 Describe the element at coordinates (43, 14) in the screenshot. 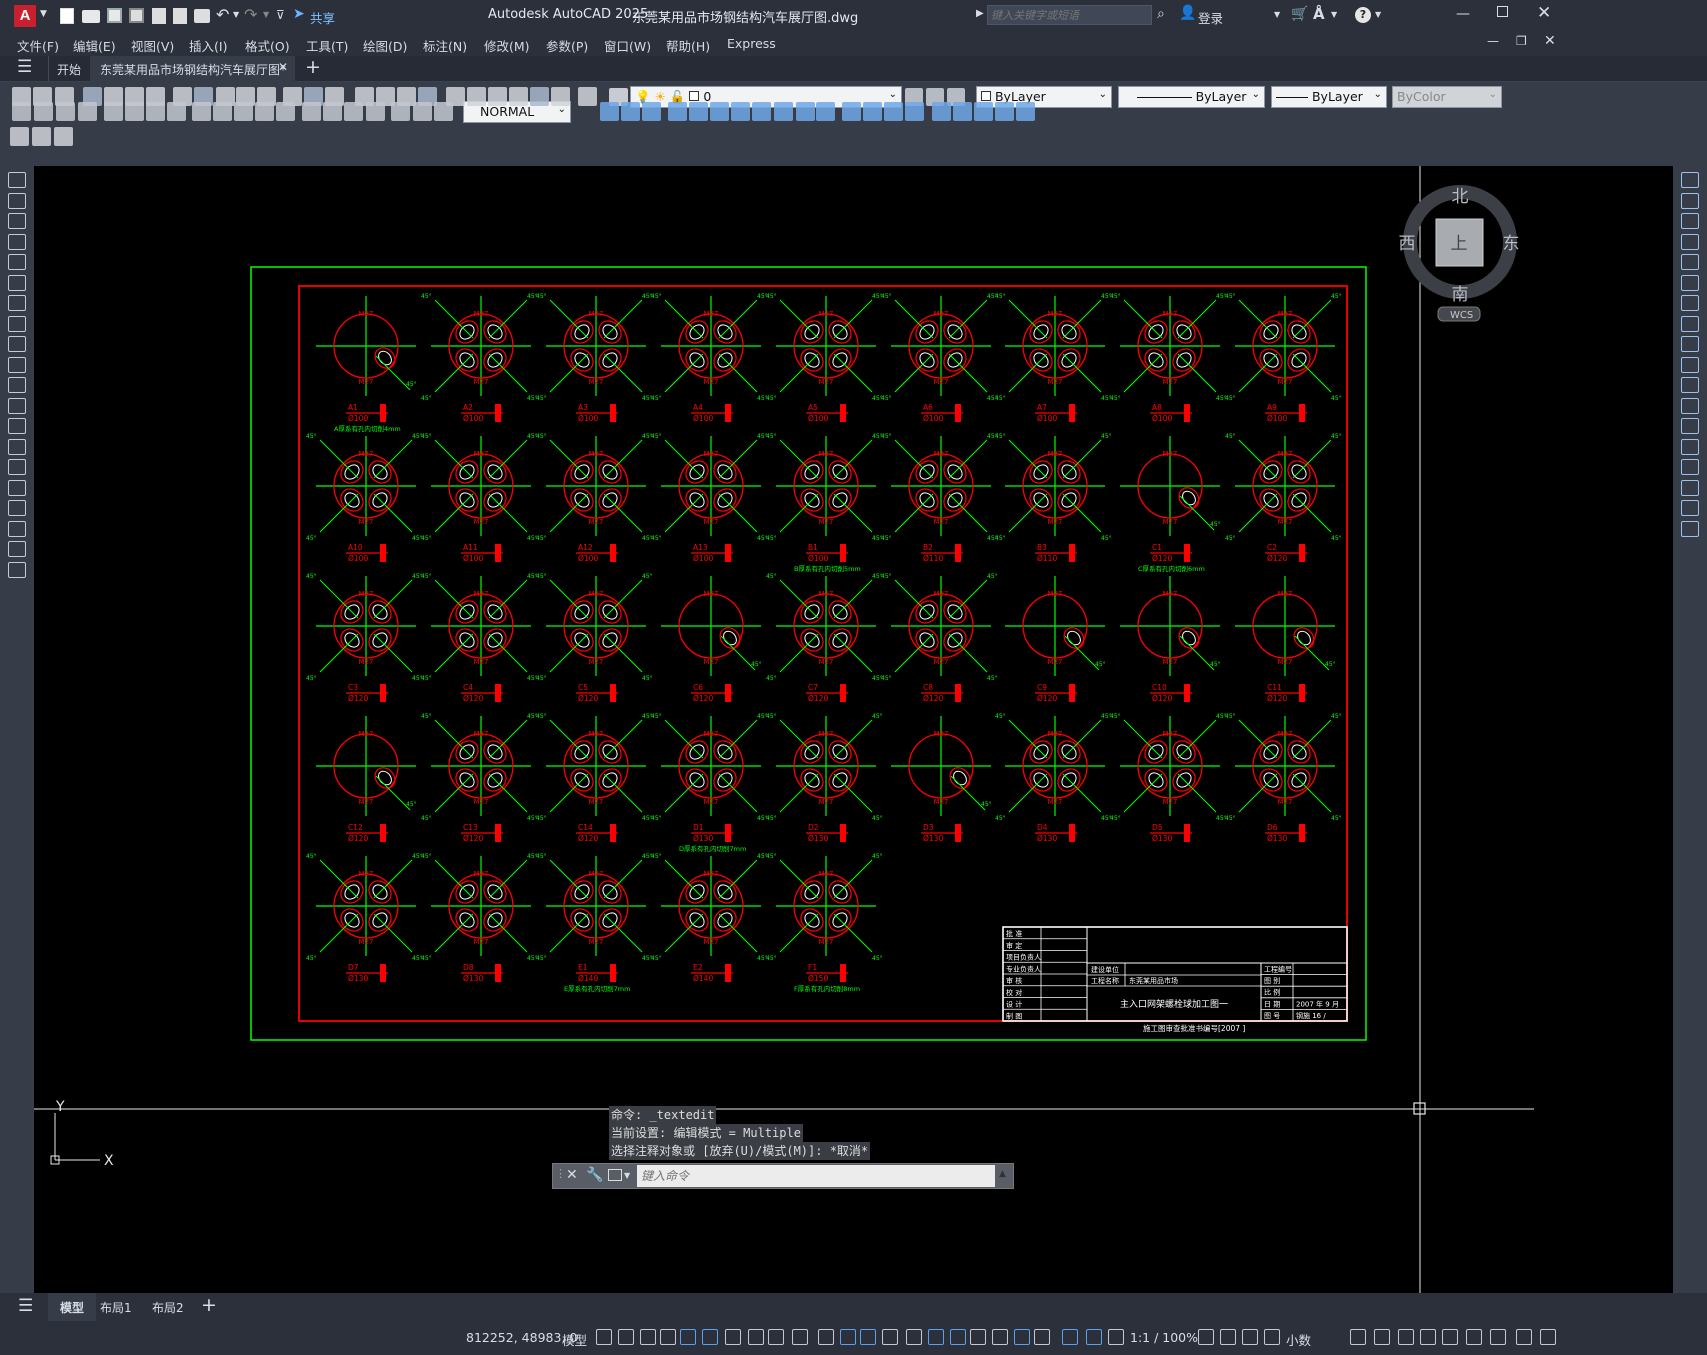

I see `app-menu-chevron-icon: ▼` at that location.